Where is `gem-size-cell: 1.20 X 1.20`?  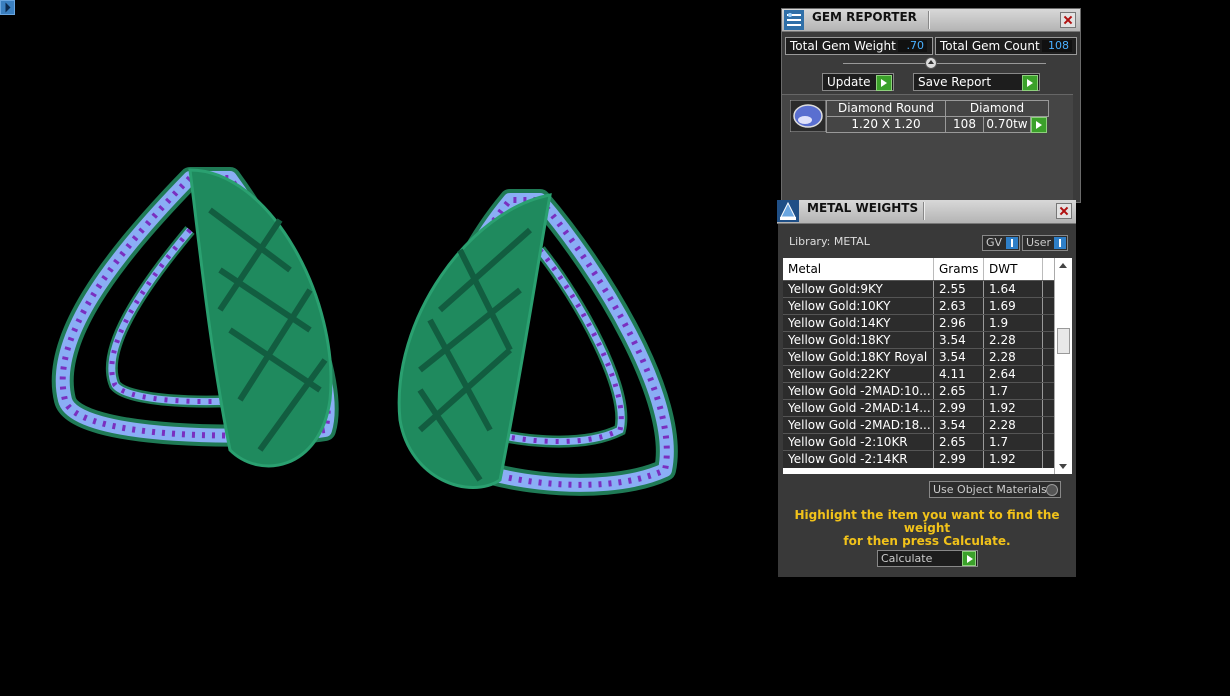 gem-size-cell: 1.20 X 1.20 is located at coordinates (886, 124).